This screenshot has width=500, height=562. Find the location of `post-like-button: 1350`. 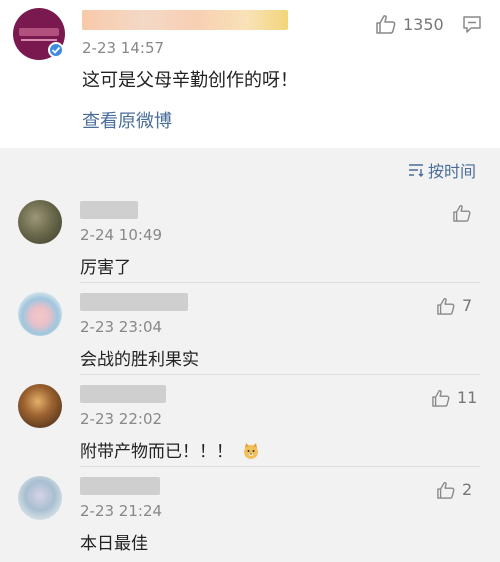

post-like-button: 1350 is located at coordinates (409, 24).